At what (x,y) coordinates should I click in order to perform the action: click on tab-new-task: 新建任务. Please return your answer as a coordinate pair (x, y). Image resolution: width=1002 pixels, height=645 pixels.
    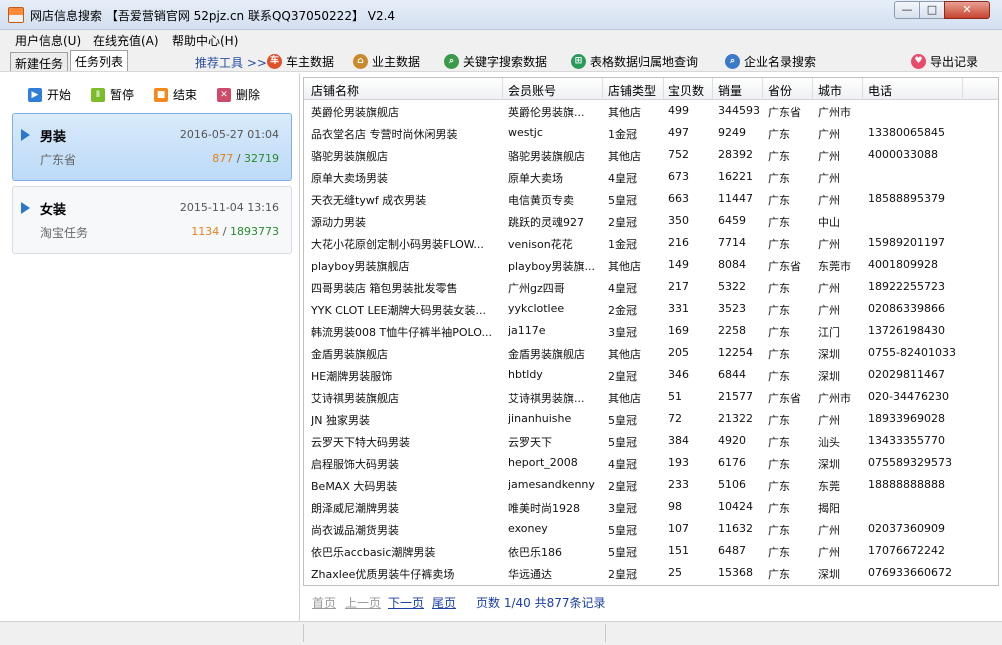
    Looking at the image, I should click on (39, 61).